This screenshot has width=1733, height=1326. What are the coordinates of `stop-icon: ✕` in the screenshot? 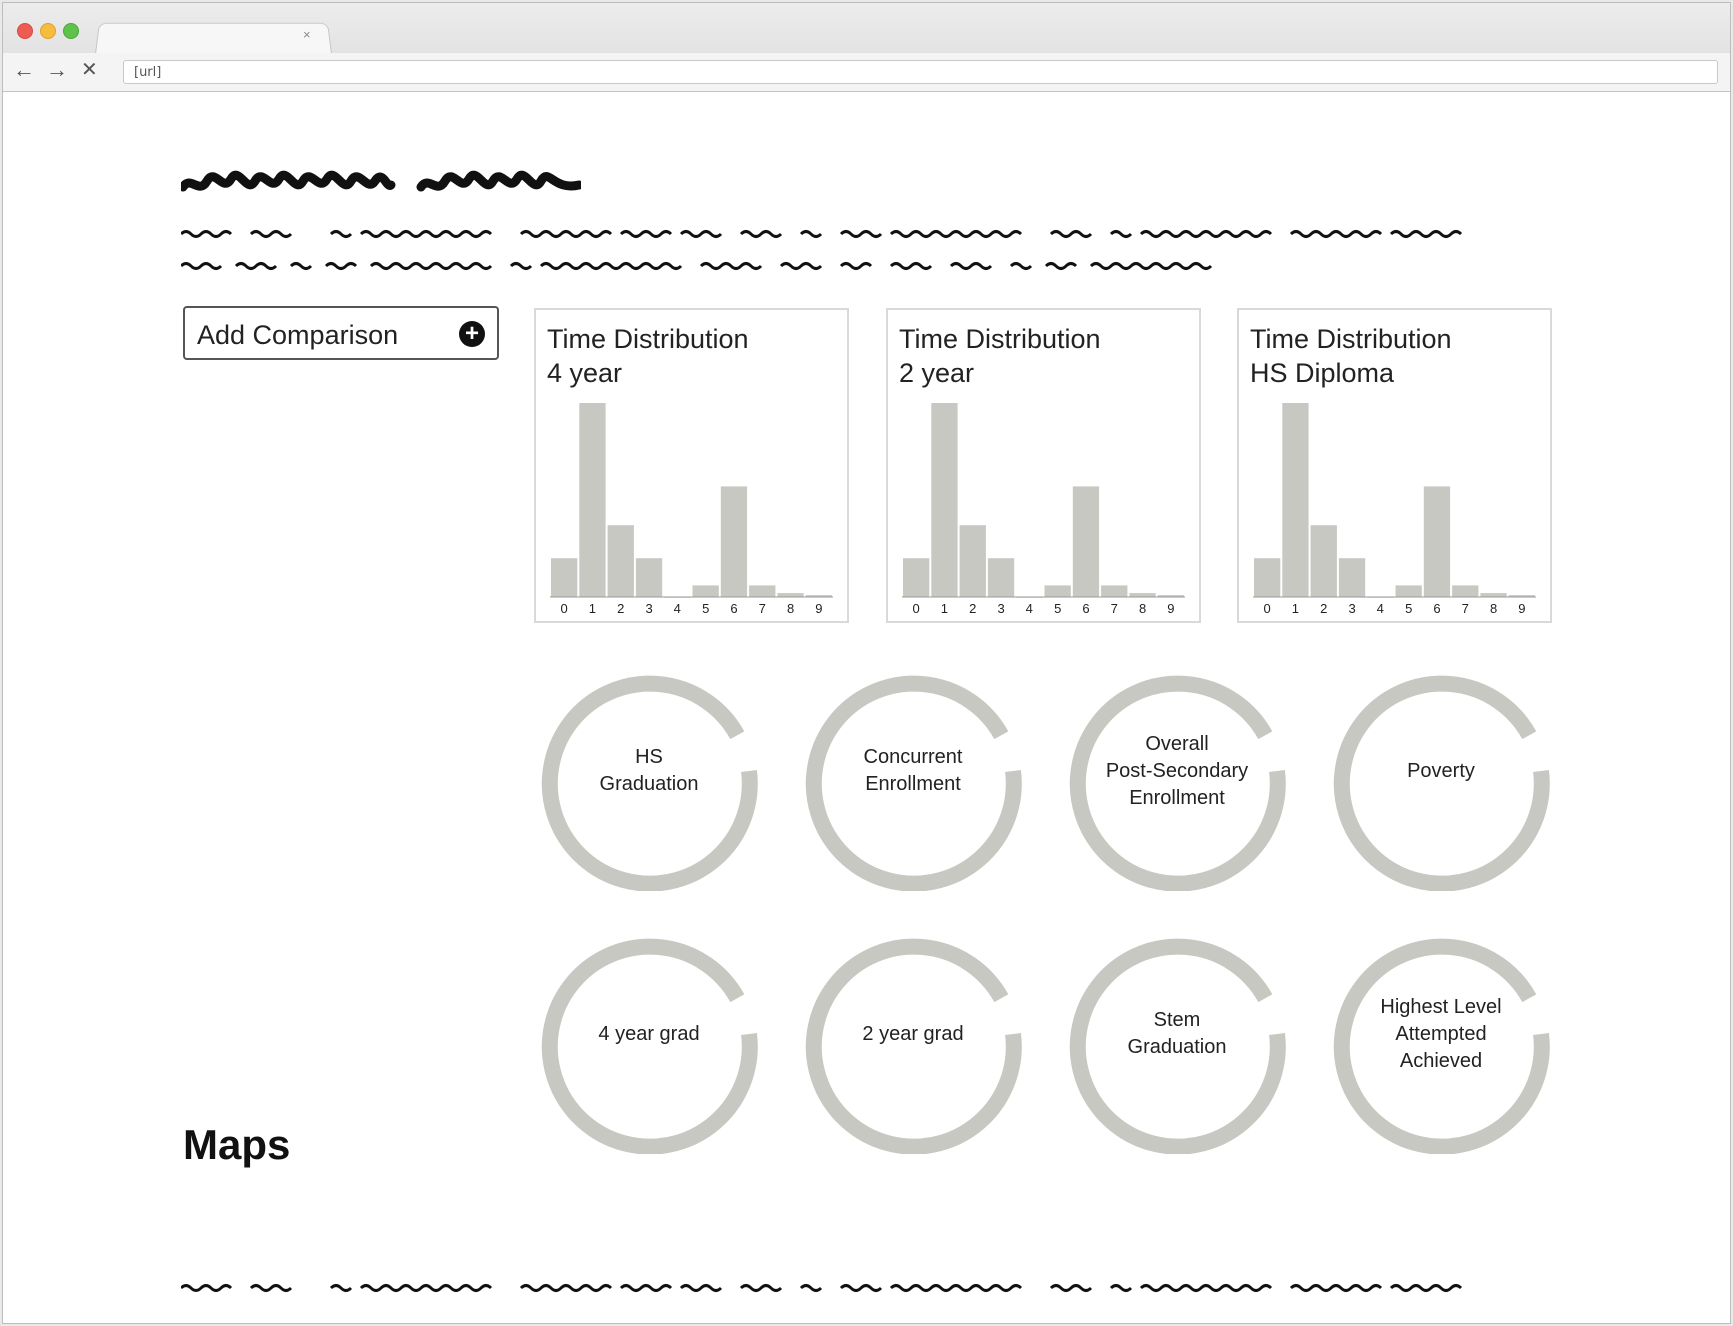 It's located at (89, 70).